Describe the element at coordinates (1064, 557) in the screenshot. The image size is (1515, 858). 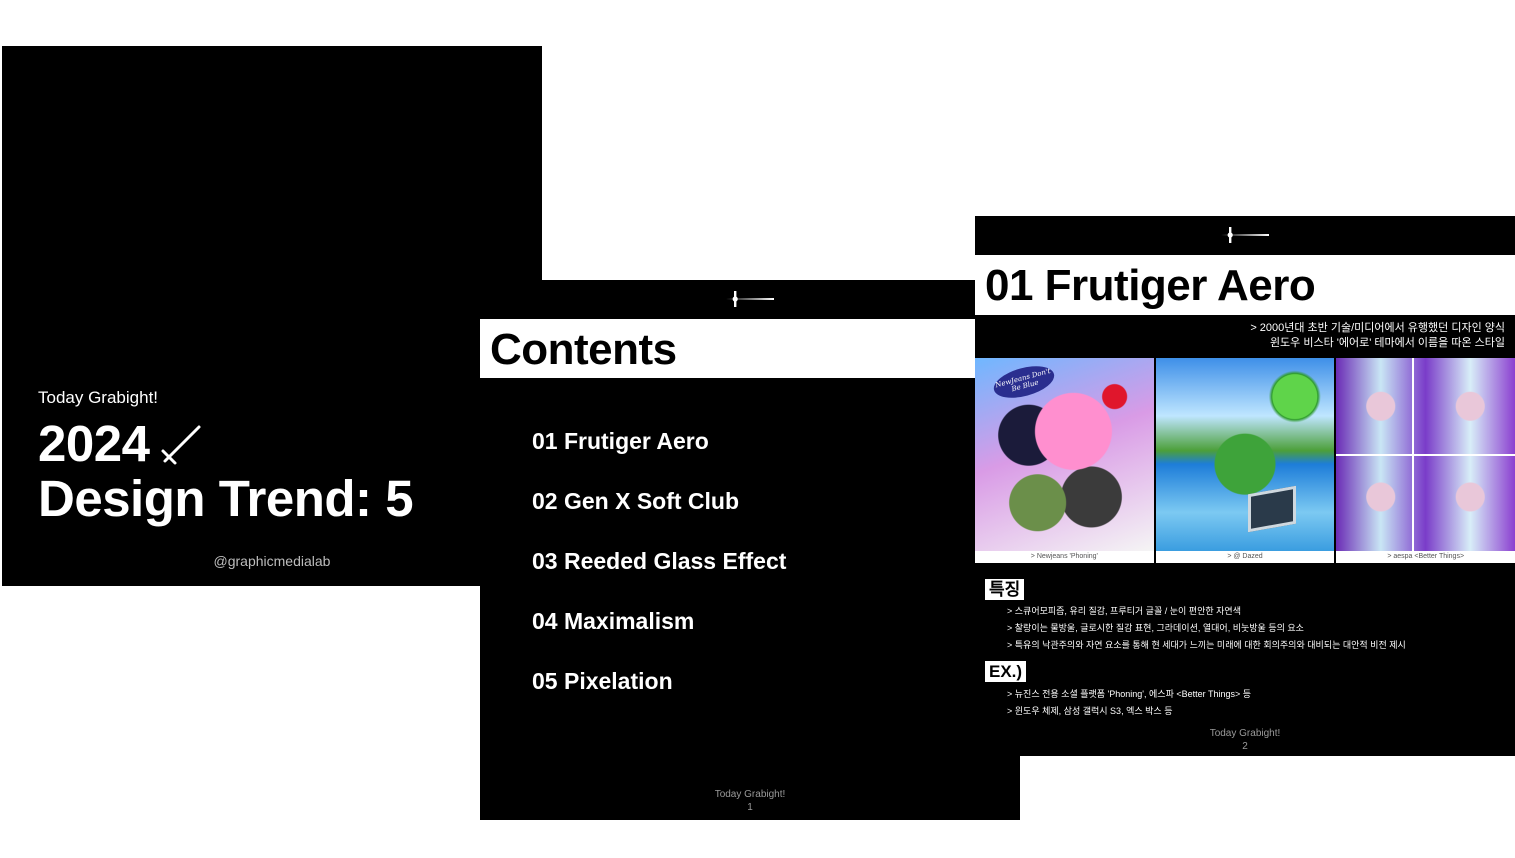
I see `image-caption: > Newjeans 'Phoning'` at that location.